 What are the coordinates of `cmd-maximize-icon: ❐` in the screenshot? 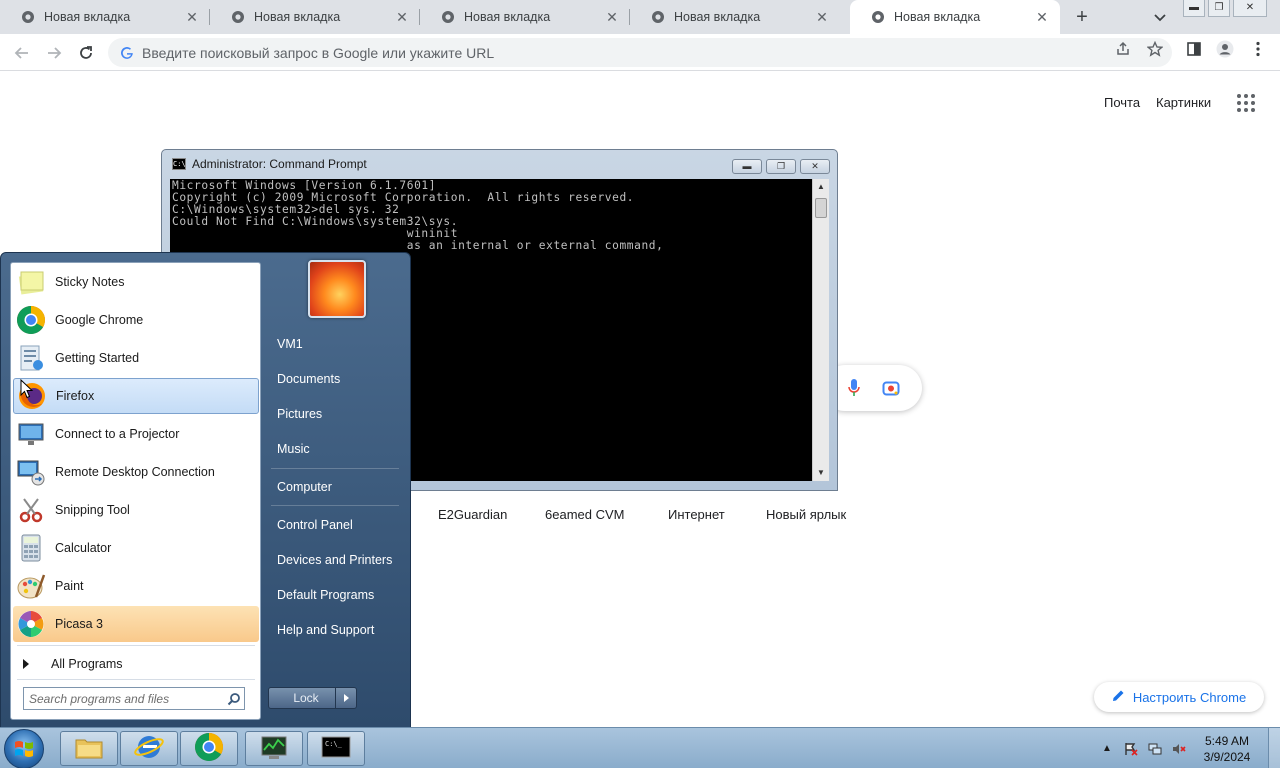 It's located at (781, 166).